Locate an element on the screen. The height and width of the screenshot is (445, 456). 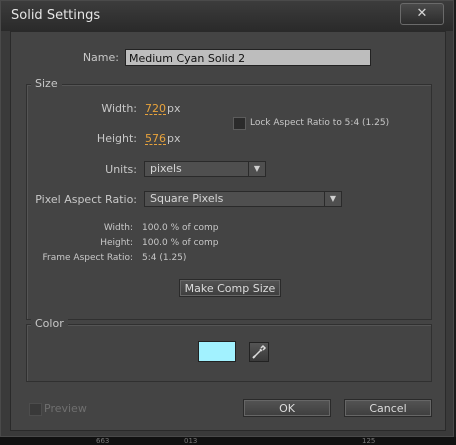
height-unit: px is located at coordinates (174, 138).